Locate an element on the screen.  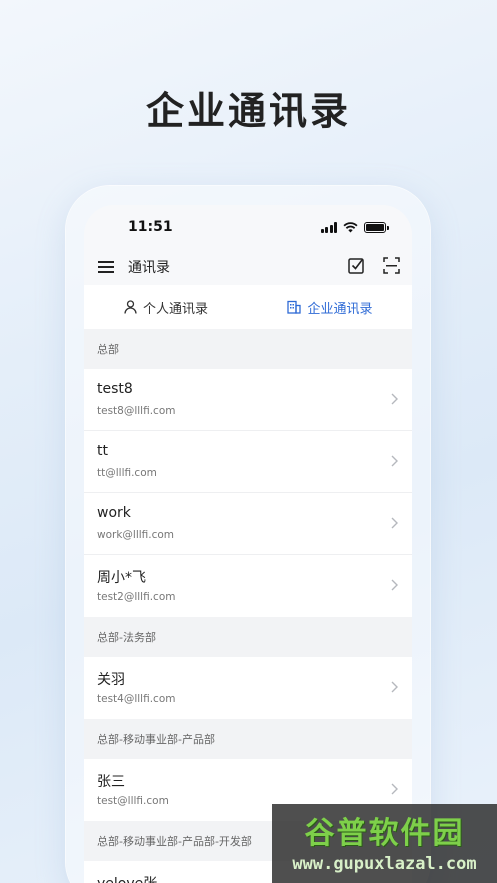
contact-item: work work@lllfi.com is located at coordinates (248, 524).